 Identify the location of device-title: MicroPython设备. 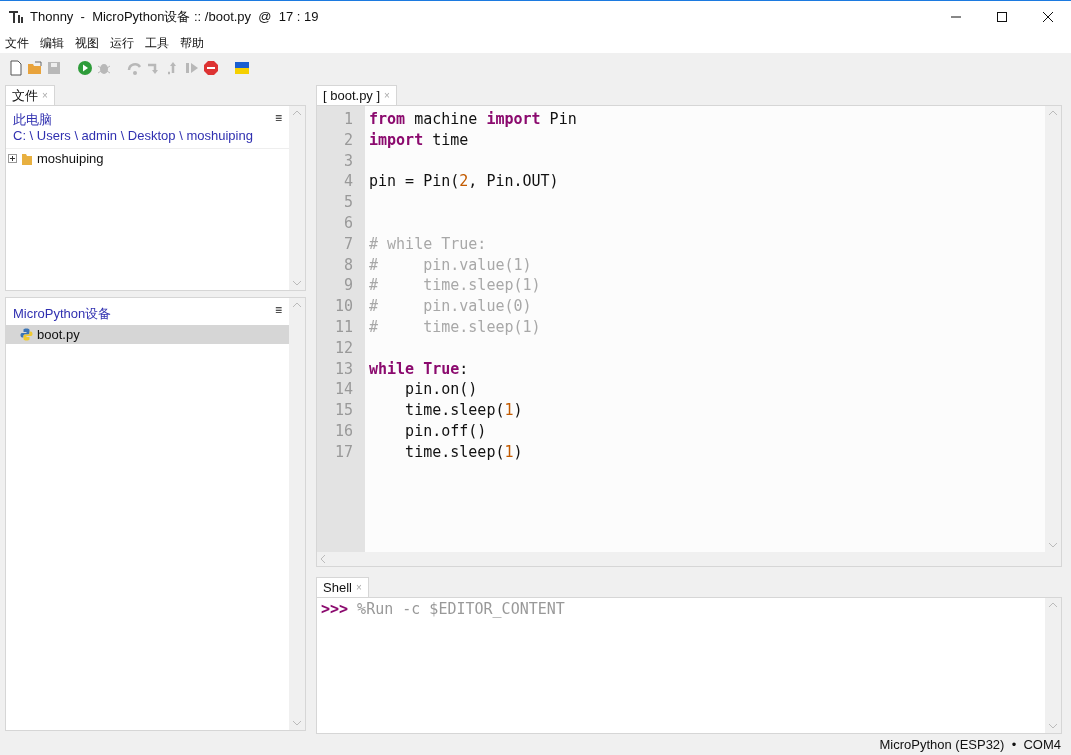
(62, 314).